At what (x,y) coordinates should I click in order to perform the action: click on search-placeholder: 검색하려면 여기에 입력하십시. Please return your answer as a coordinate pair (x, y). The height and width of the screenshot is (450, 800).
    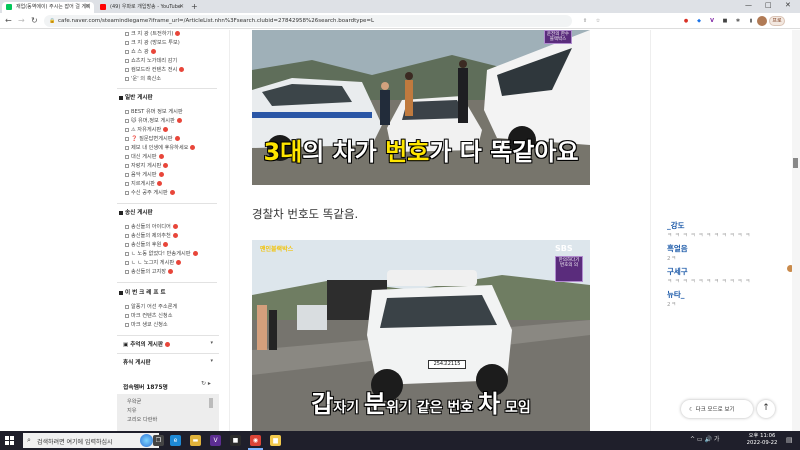
    Looking at the image, I should click on (75, 442).